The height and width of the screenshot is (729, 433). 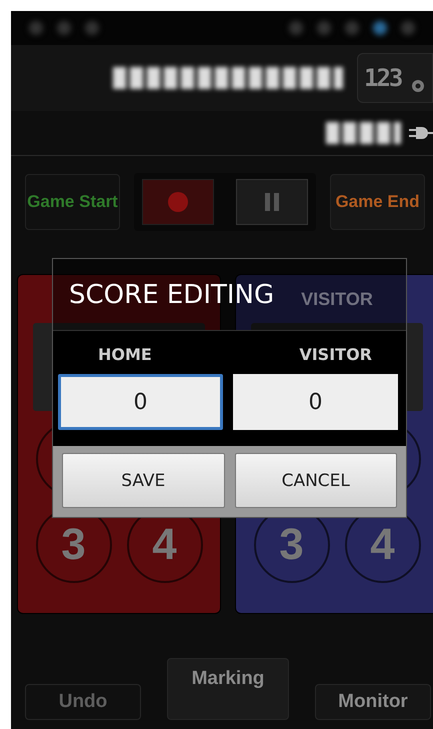 I want to click on dialog-button: CANCEL, so click(x=315, y=480).